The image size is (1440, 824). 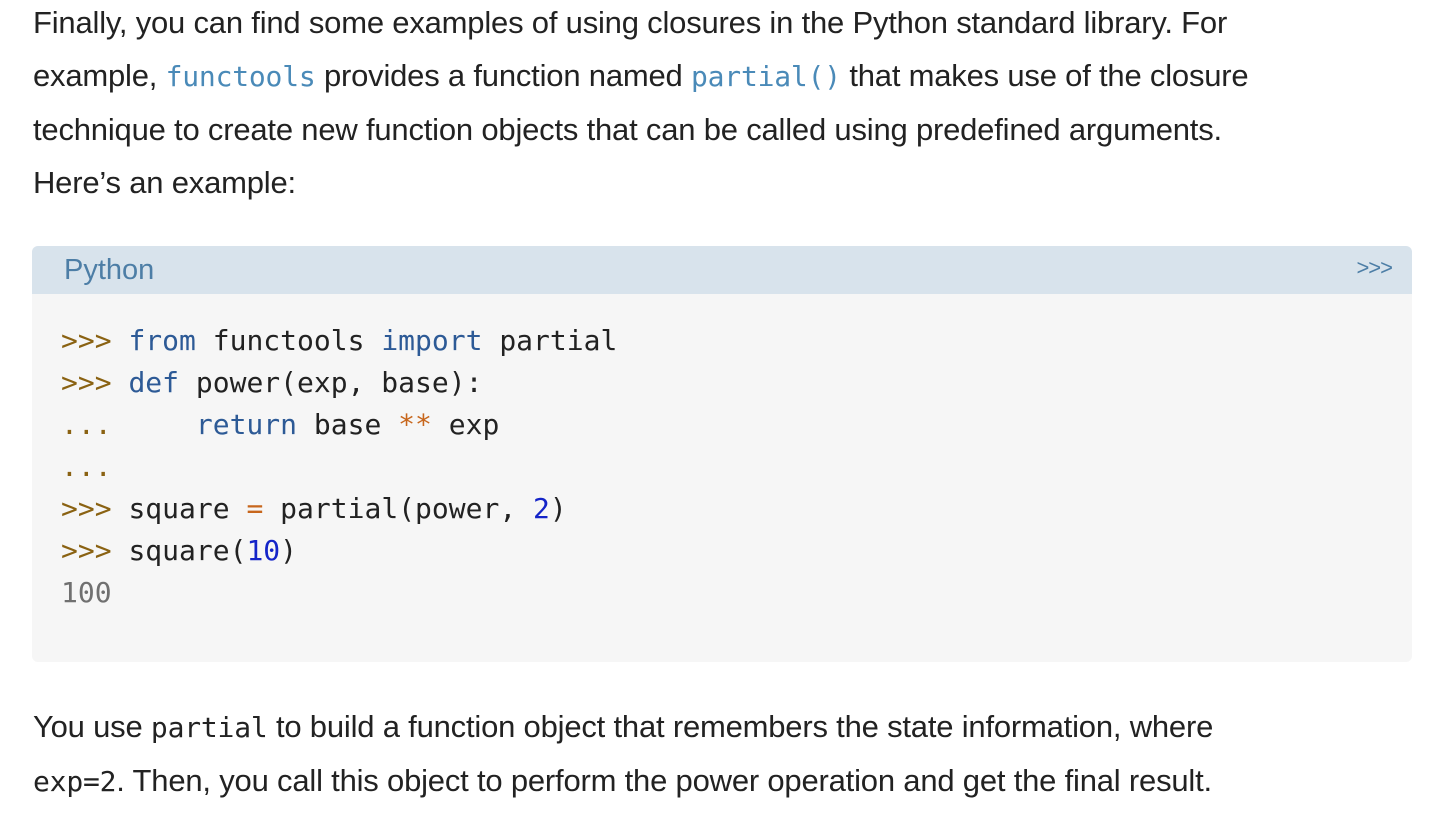 What do you see at coordinates (331, 382) in the screenshot?
I see `code-text: power(exp, base):` at bounding box center [331, 382].